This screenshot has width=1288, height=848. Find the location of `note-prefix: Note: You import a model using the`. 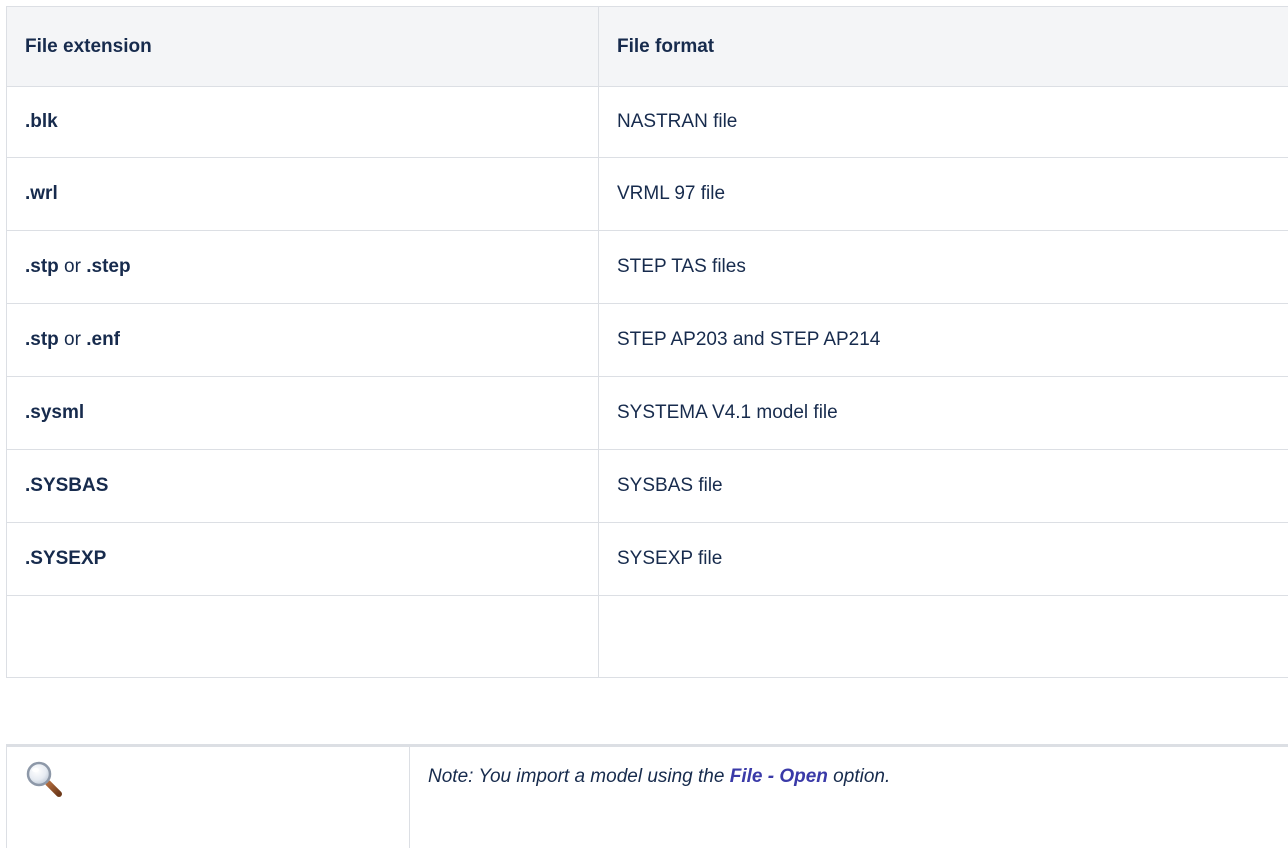

note-prefix: Note: You import a model using the is located at coordinates (579, 776).